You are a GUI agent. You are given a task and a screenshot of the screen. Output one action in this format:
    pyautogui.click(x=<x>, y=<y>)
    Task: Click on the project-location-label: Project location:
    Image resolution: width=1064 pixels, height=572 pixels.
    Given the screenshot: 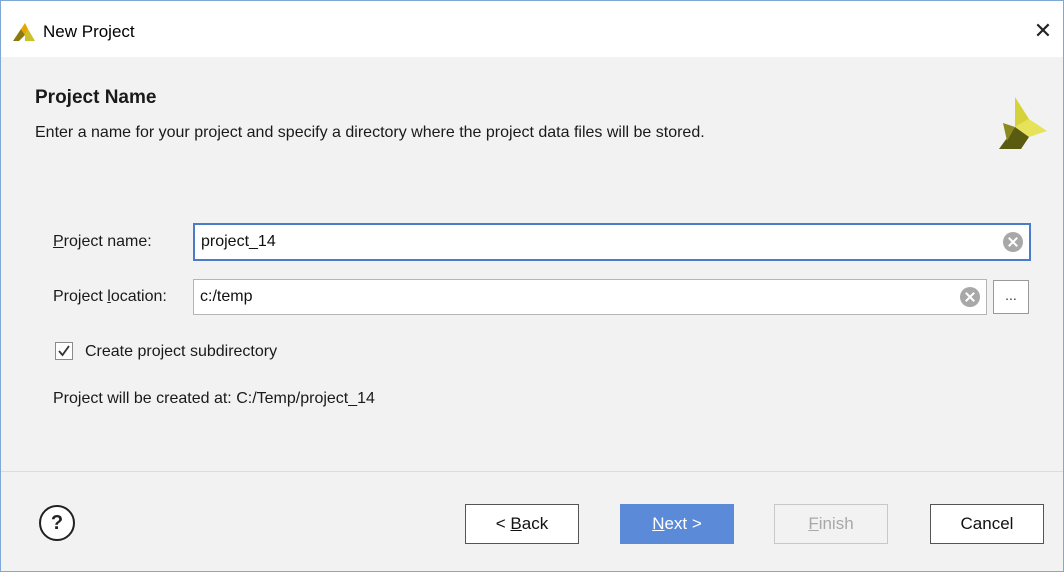 What is the action you would take?
    pyautogui.click(x=110, y=296)
    